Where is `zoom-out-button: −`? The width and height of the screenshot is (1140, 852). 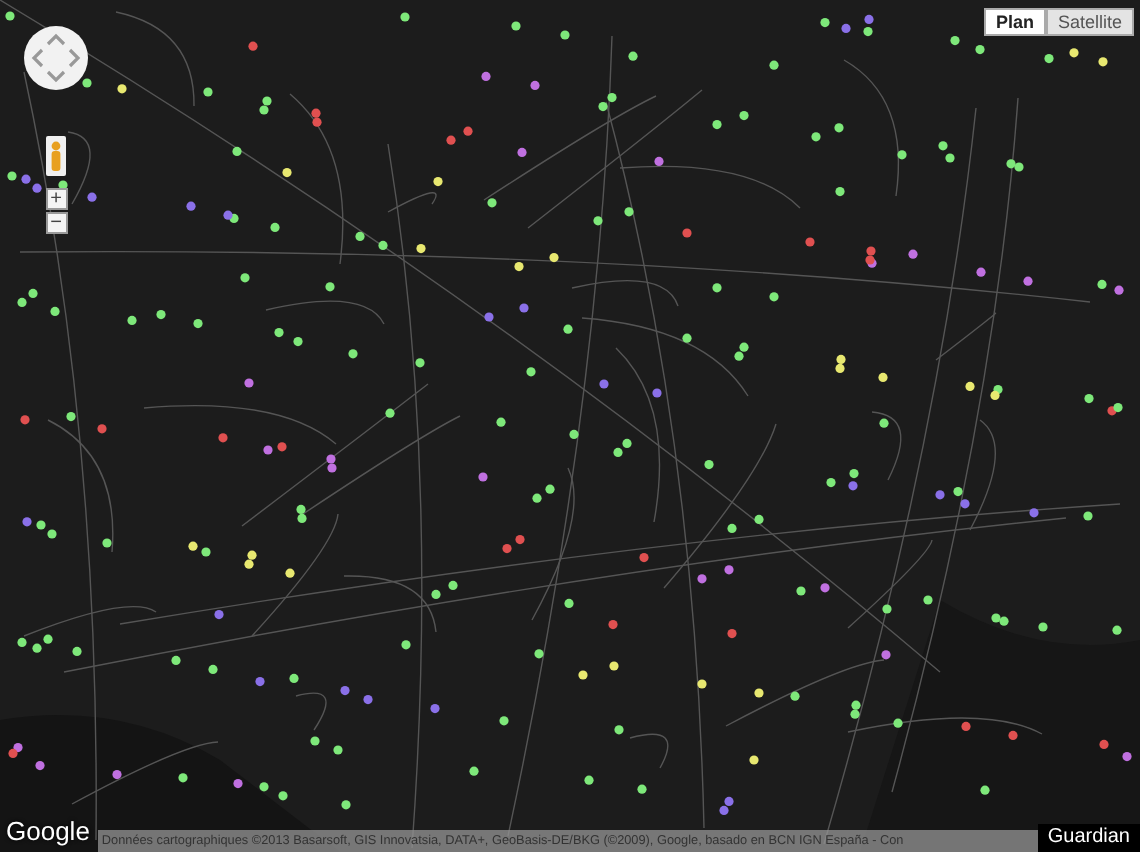 zoom-out-button: − is located at coordinates (56, 223).